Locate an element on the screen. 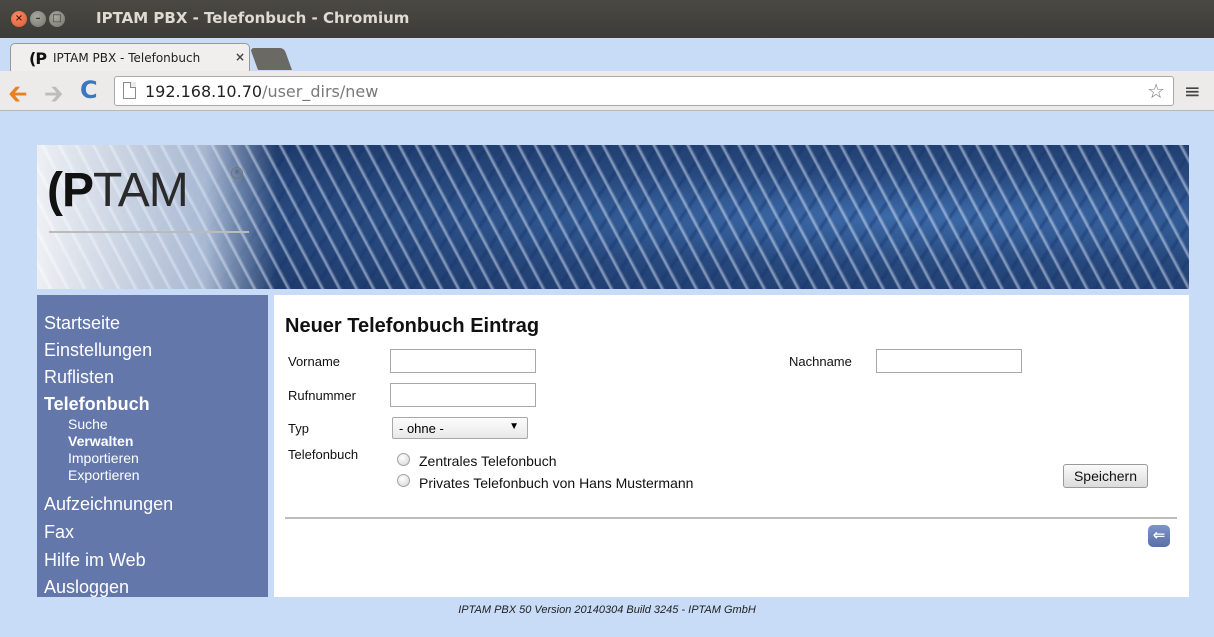  forward-arrow-icon: 🡲 is located at coordinates (53, 97).